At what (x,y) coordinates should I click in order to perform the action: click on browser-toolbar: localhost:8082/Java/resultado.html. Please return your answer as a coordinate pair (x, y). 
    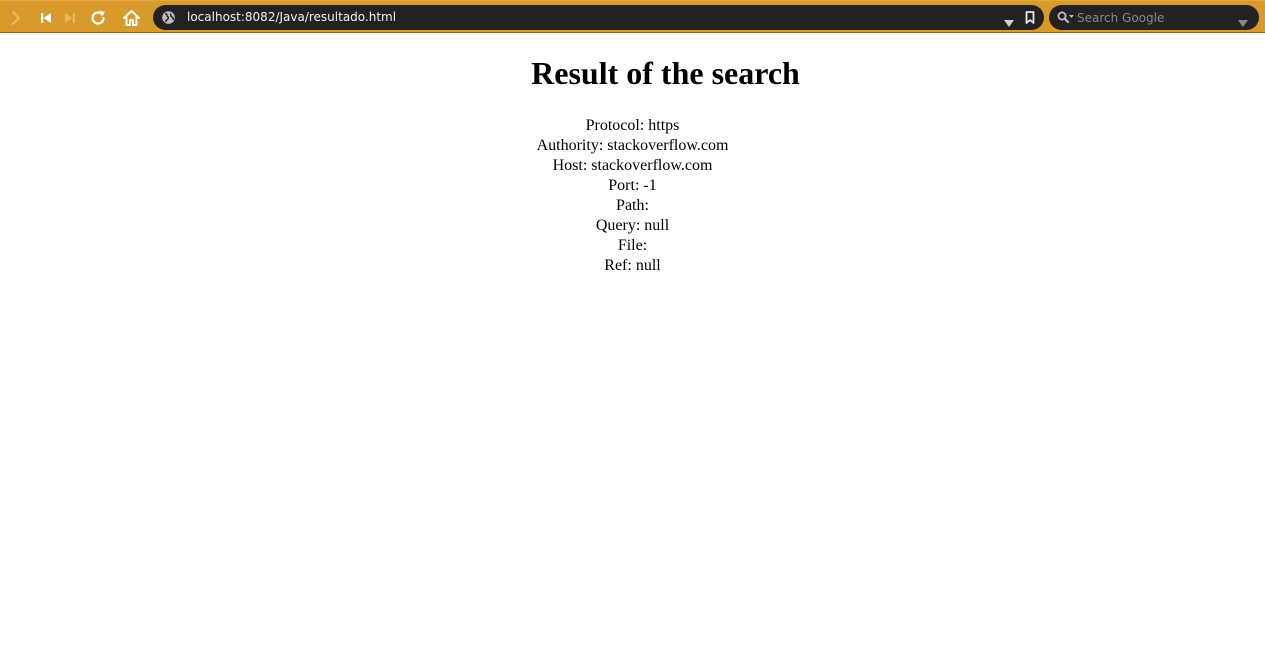
    Looking at the image, I should click on (632, 16).